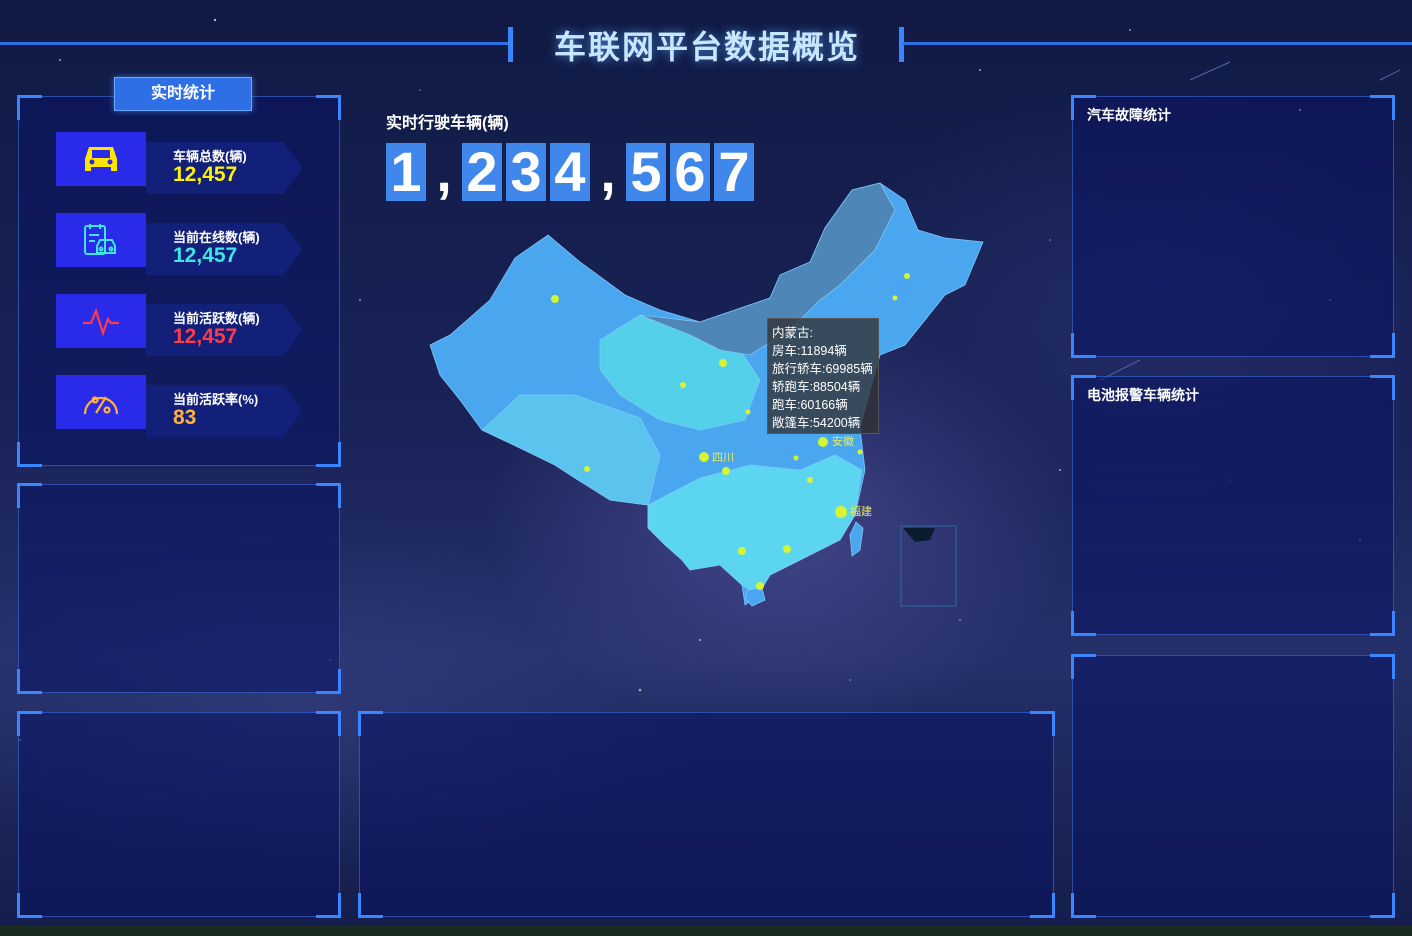 The height and width of the screenshot is (936, 1412). Describe the element at coordinates (1129, 115) in the screenshot. I see `fault-stats-title: 汽车故障统计` at that location.